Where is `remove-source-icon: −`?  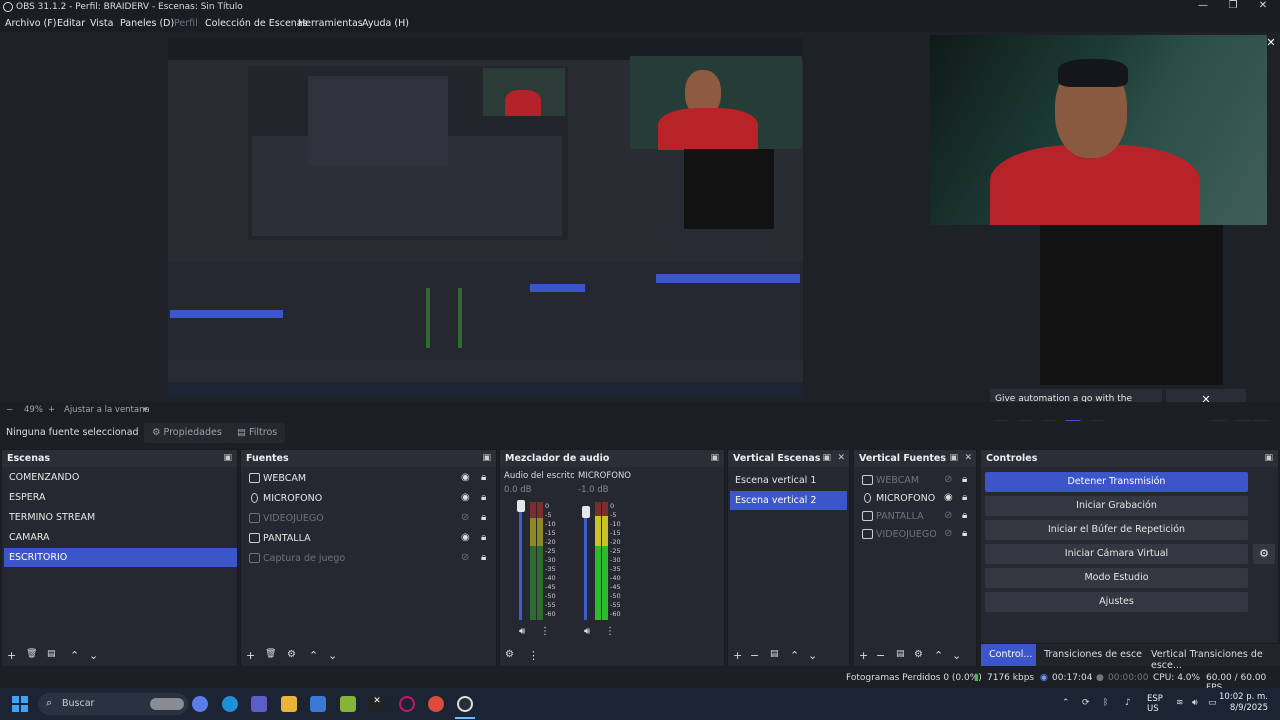
remove-source-icon: − is located at coordinates (880, 655).